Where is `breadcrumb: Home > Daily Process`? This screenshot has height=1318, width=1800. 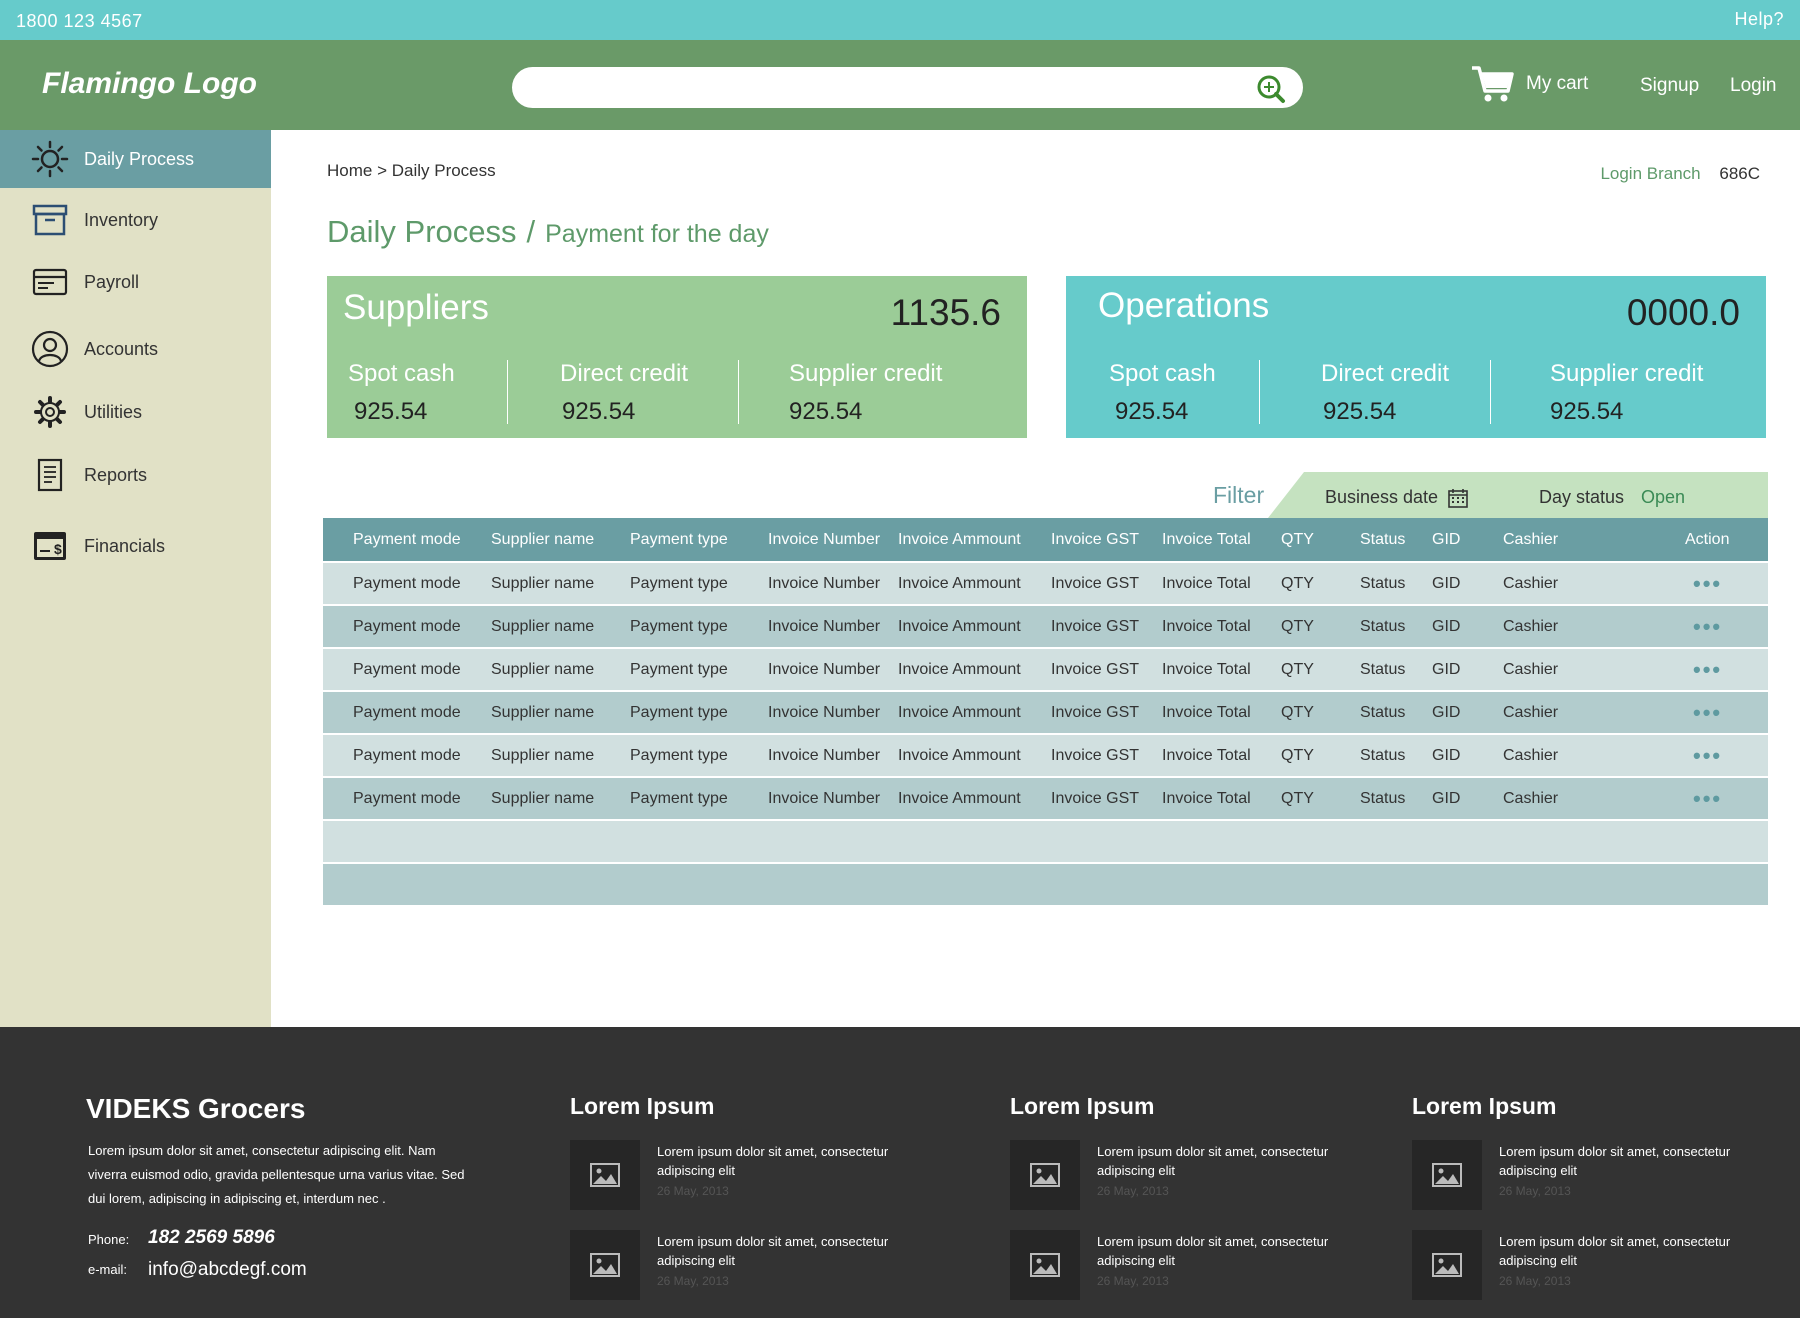
breadcrumb: Home > Daily Process is located at coordinates (411, 171).